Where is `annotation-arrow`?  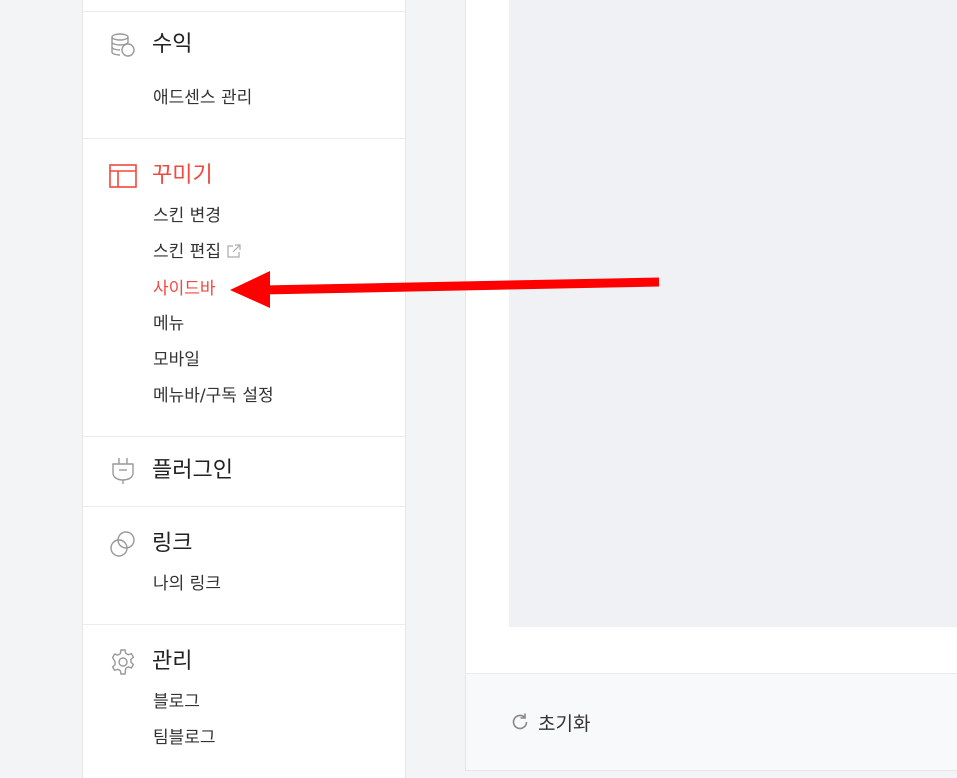 annotation-arrow is located at coordinates (445, 289).